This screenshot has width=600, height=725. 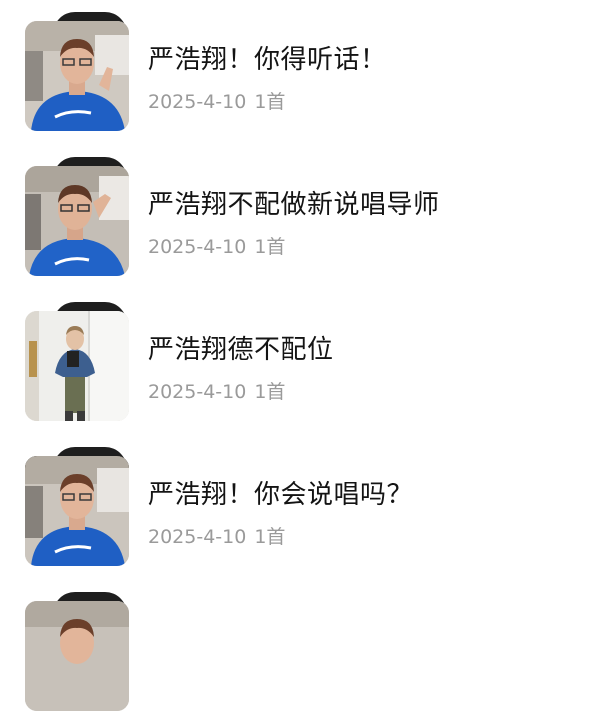 I want to click on playlist-title: 严浩翔不配做新说唱导师, so click(x=294, y=205).